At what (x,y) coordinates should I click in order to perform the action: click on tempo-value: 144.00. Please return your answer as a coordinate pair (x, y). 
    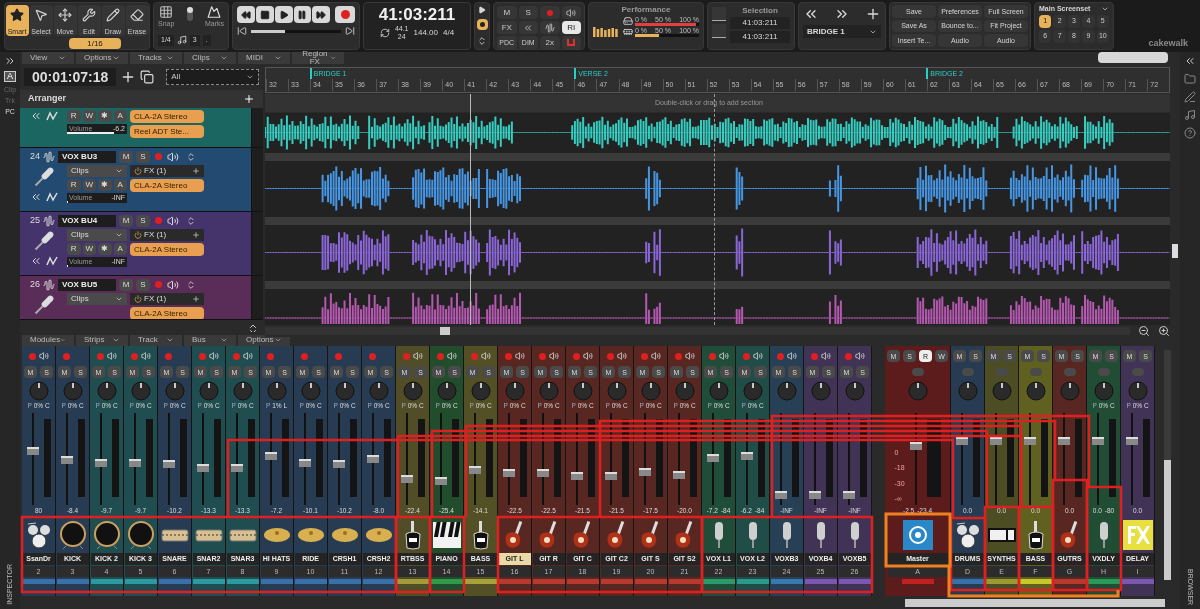
    Looking at the image, I should click on (425, 33).